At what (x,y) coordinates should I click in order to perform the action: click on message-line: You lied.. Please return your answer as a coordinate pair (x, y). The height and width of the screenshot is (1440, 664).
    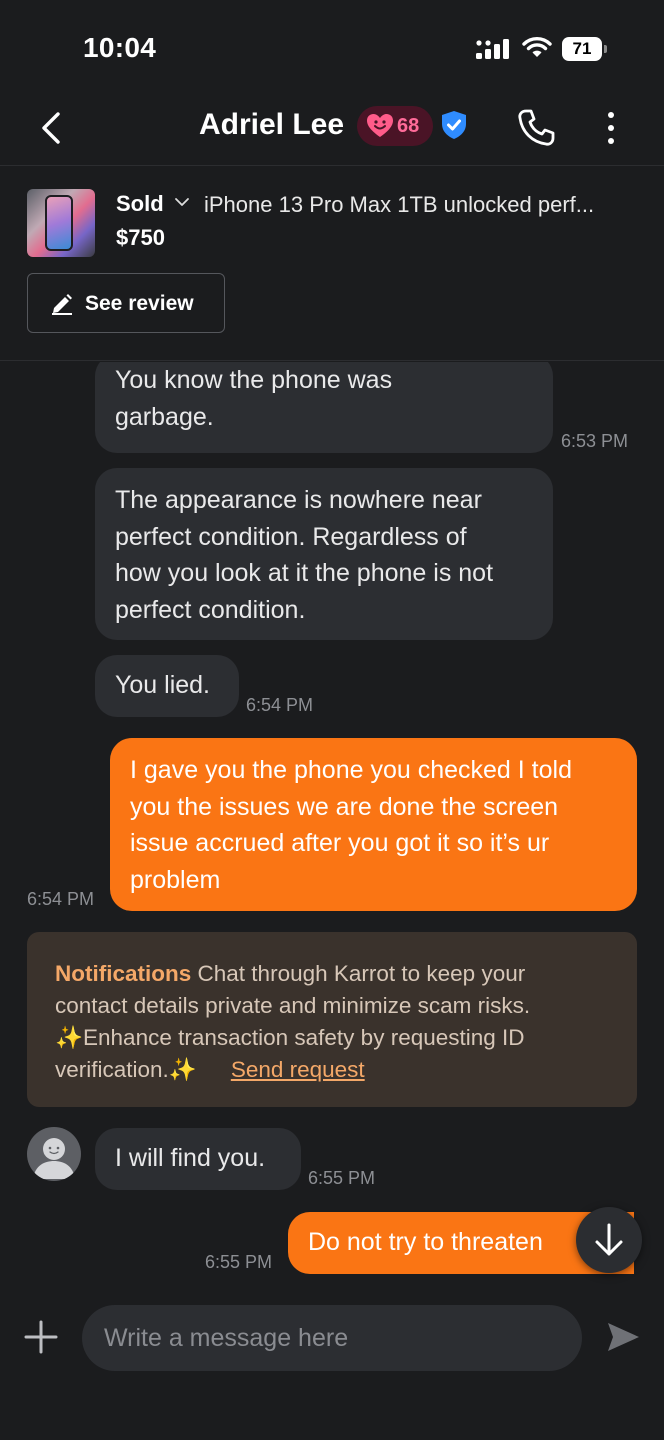
    Looking at the image, I should click on (162, 685).